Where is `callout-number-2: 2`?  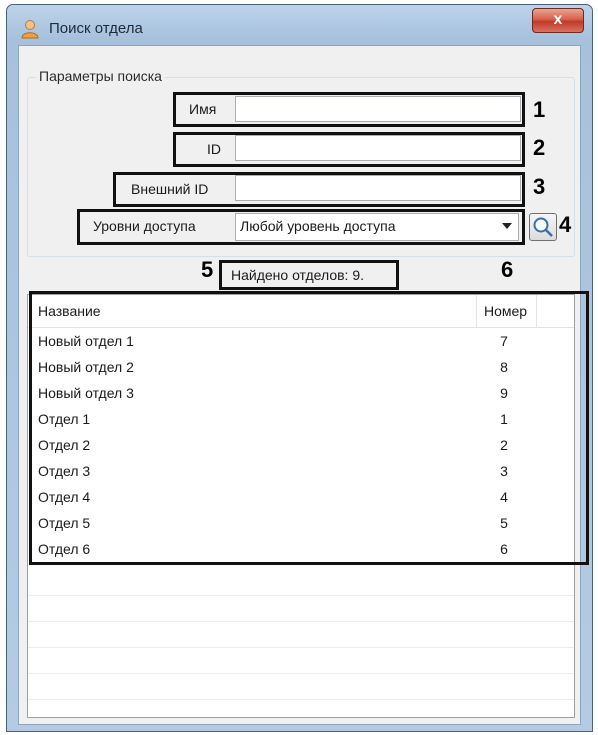
callout-number-2: 2 is located at coordinates (539, 147).